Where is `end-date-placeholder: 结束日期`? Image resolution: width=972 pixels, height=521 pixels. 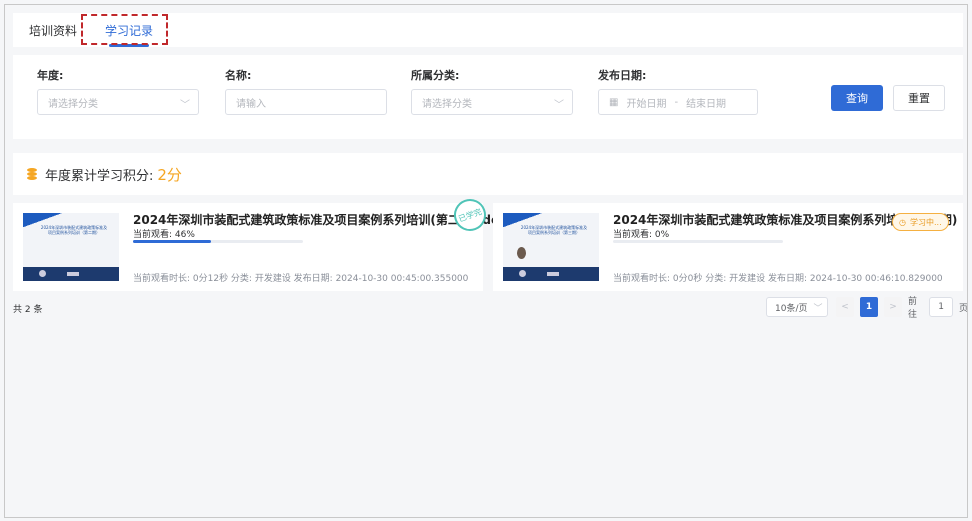
end-date-placeholder: 结束日期 is located at coordinates (706, 104).